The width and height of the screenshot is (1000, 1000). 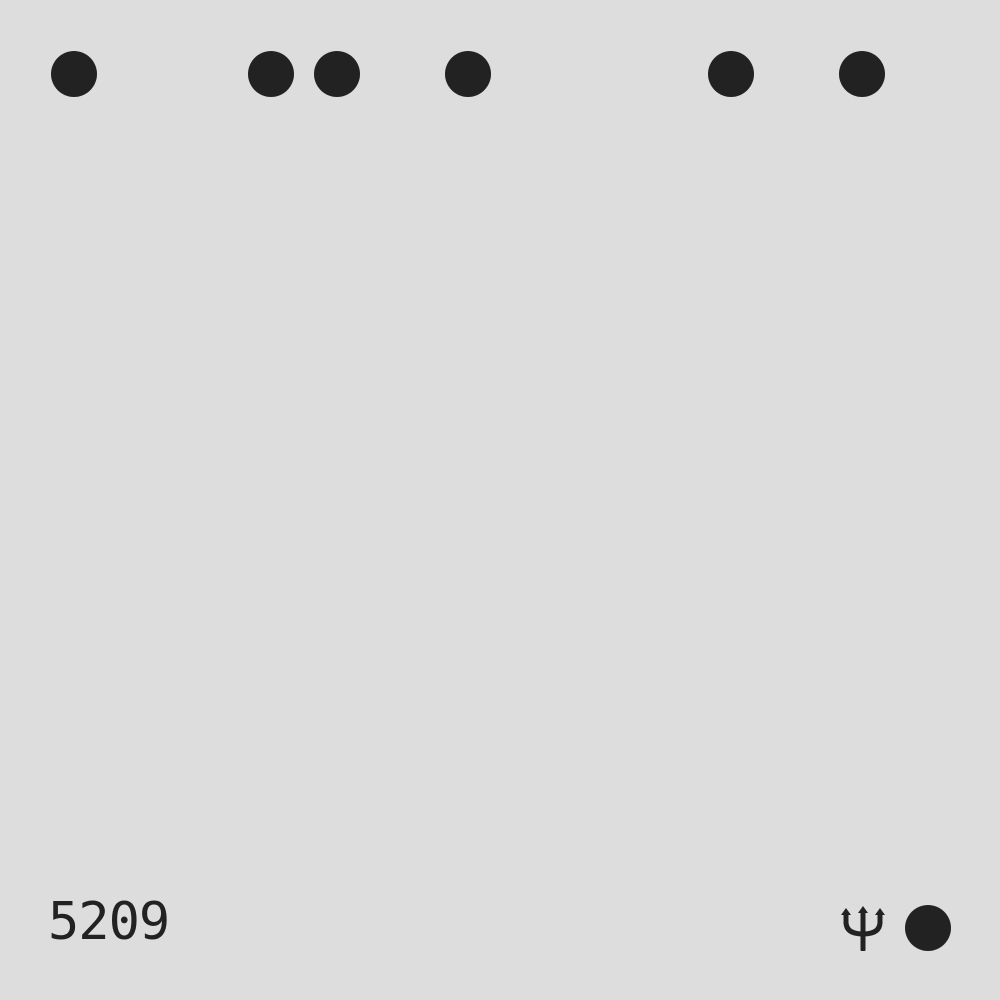 What do you see at coordinates (863, 928) in the screenshot?
I see `trident-icon` at bounding box center [863, 928].